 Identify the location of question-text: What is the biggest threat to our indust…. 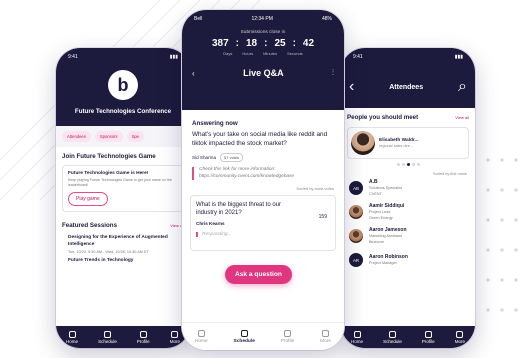
(239, 208).